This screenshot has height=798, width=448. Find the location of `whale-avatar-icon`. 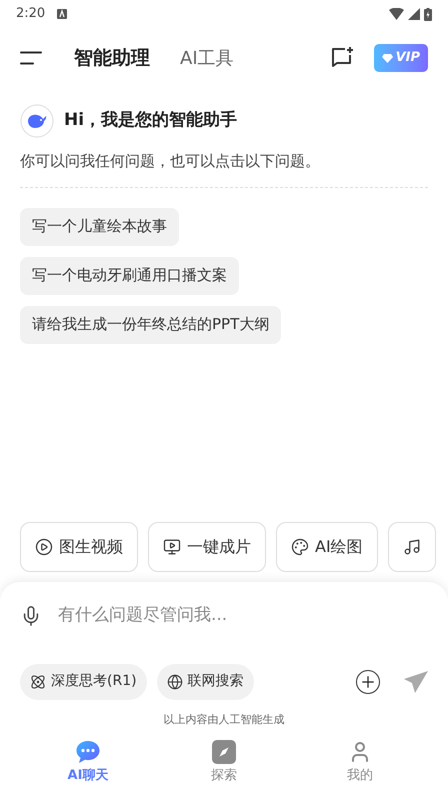

whale-avatar-icon is located at coordinates (37, 121).